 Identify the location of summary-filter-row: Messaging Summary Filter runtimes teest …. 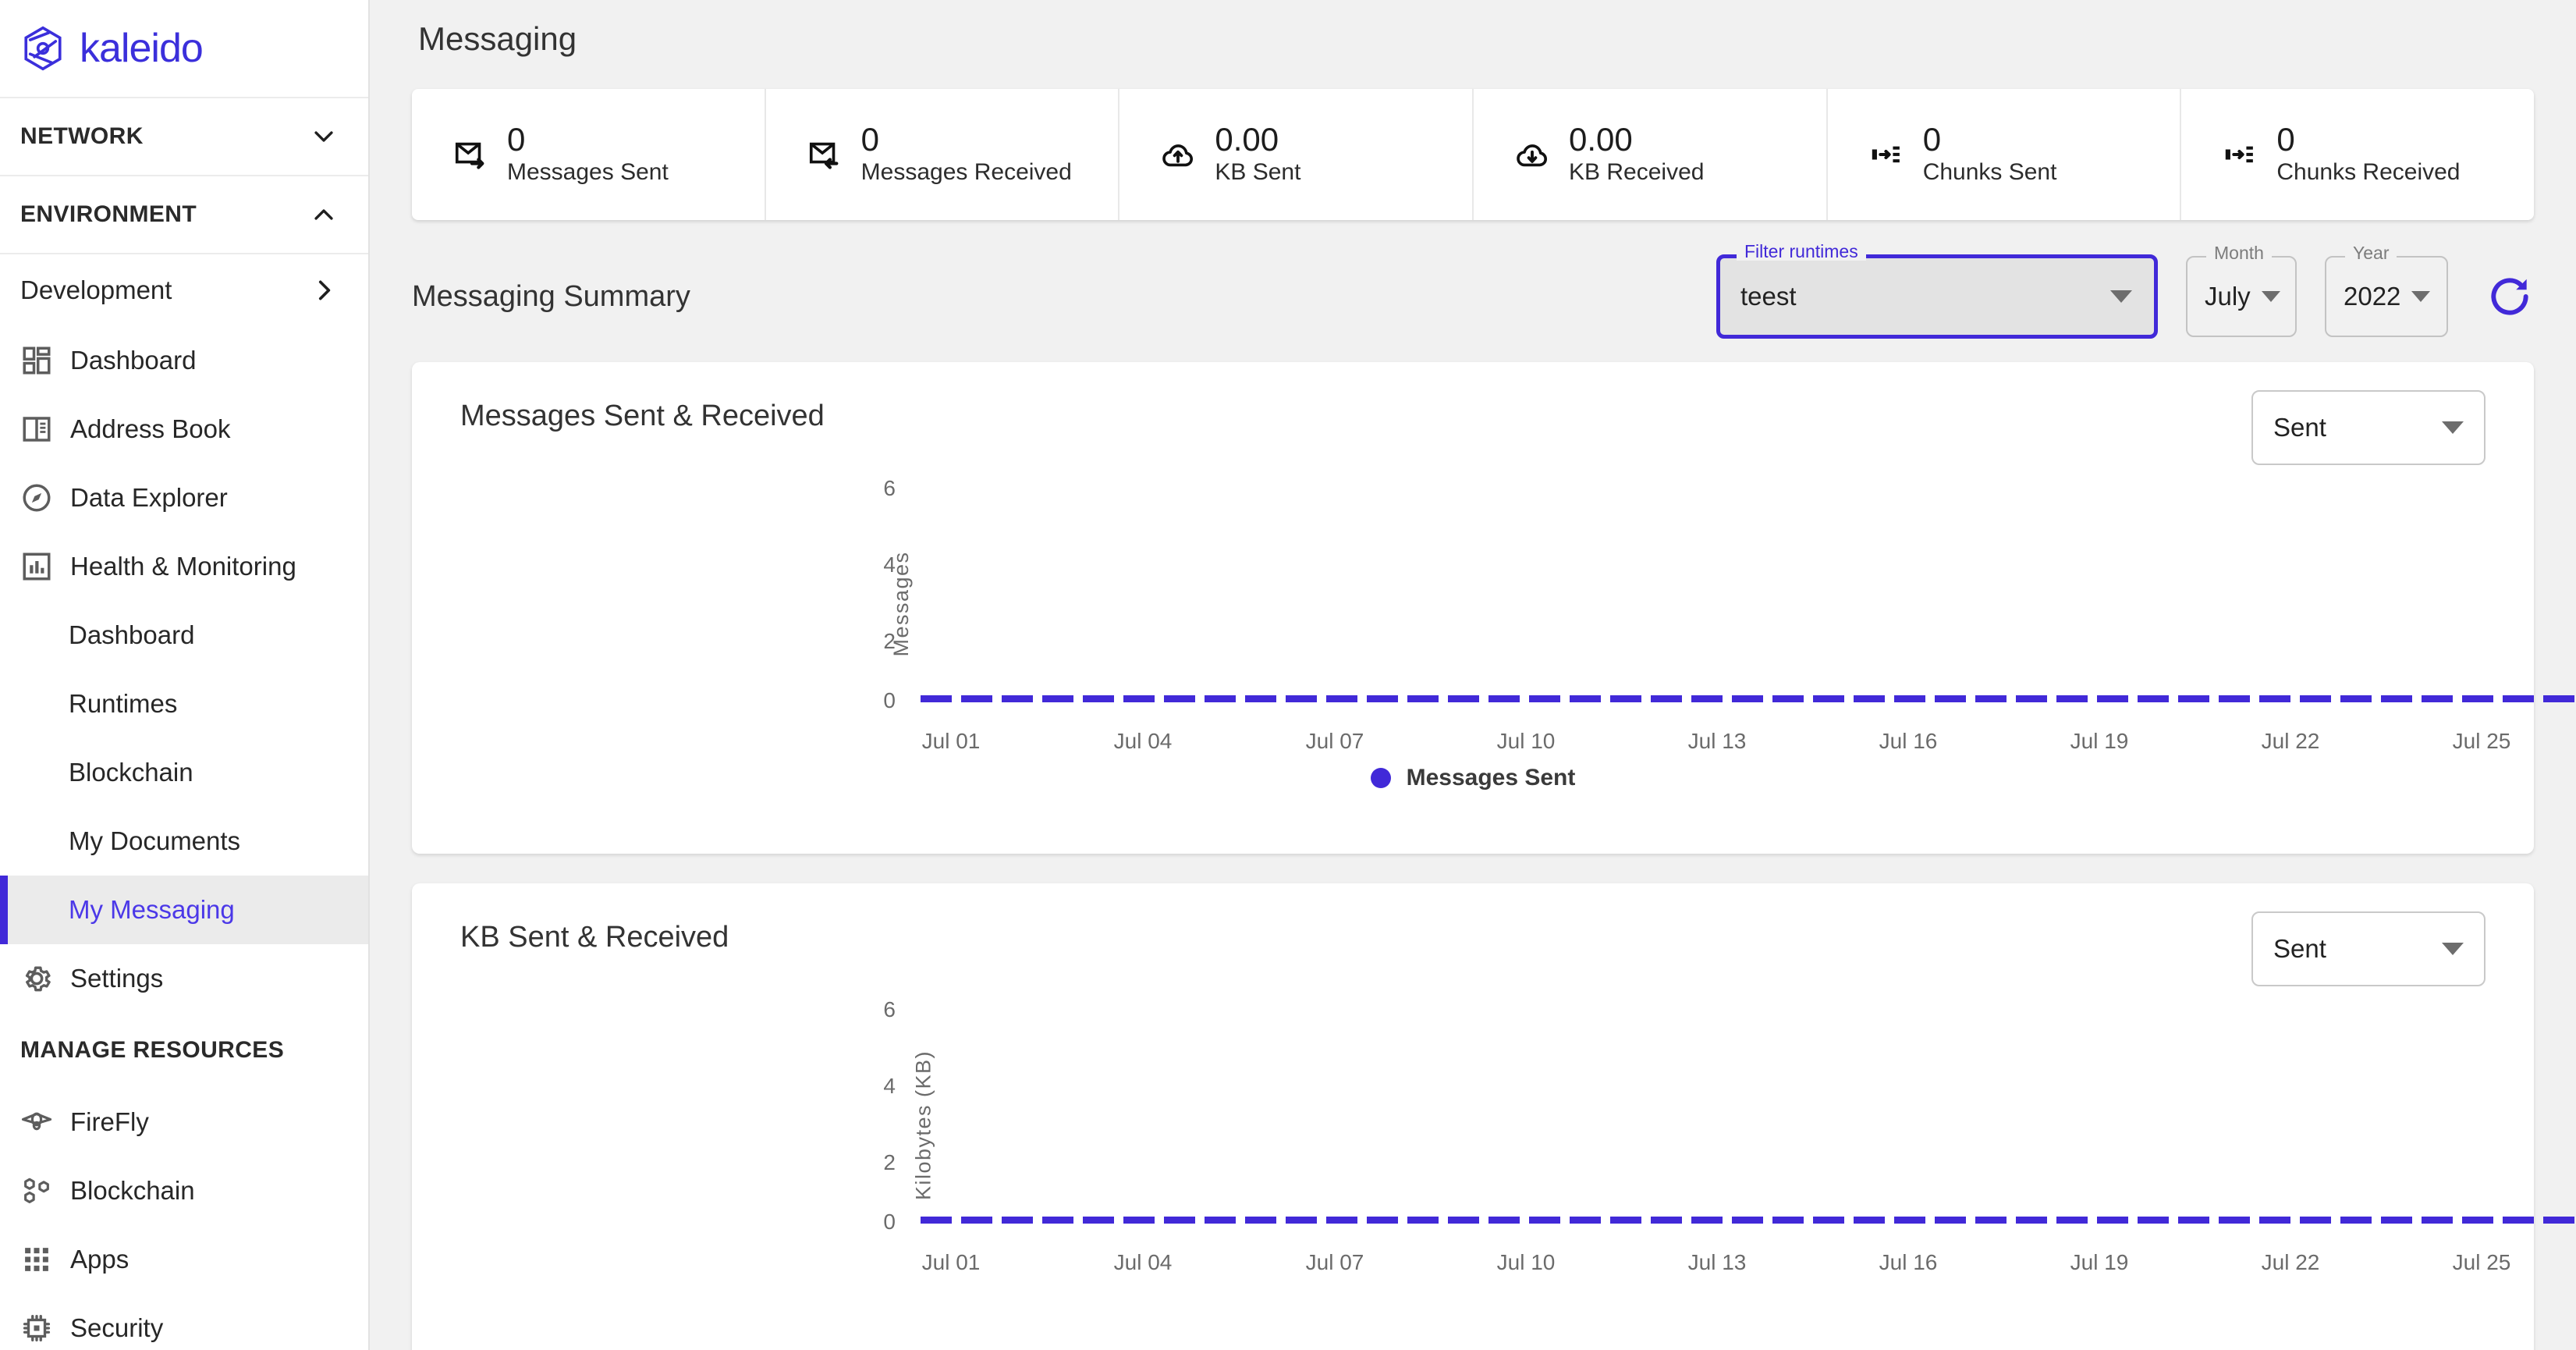
(1473, 293).